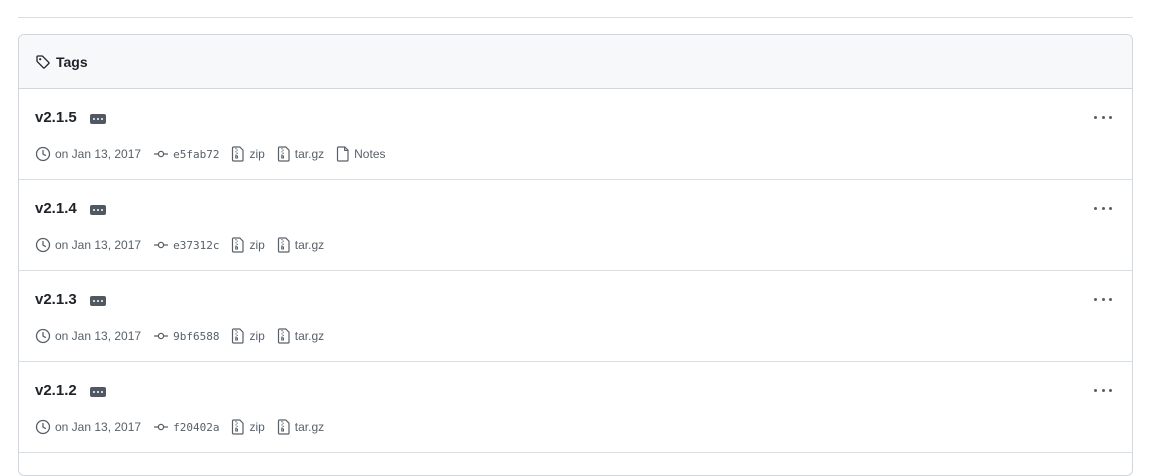  Describe the element at coordinates (196, 427) in the screenshot. I see `commit-sha-link: f20402a` at that location.